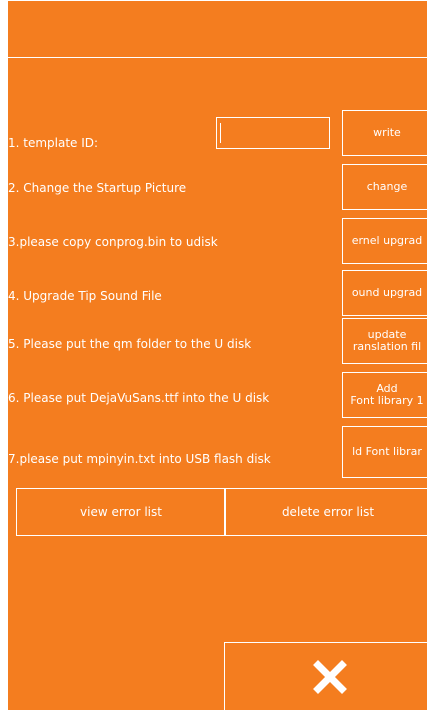 The height and width of the screenshot is (710, 427). What do you see at coordinates (220, 133) in the screenshot?
I see `text-caret` at bounding box center [220, 133].